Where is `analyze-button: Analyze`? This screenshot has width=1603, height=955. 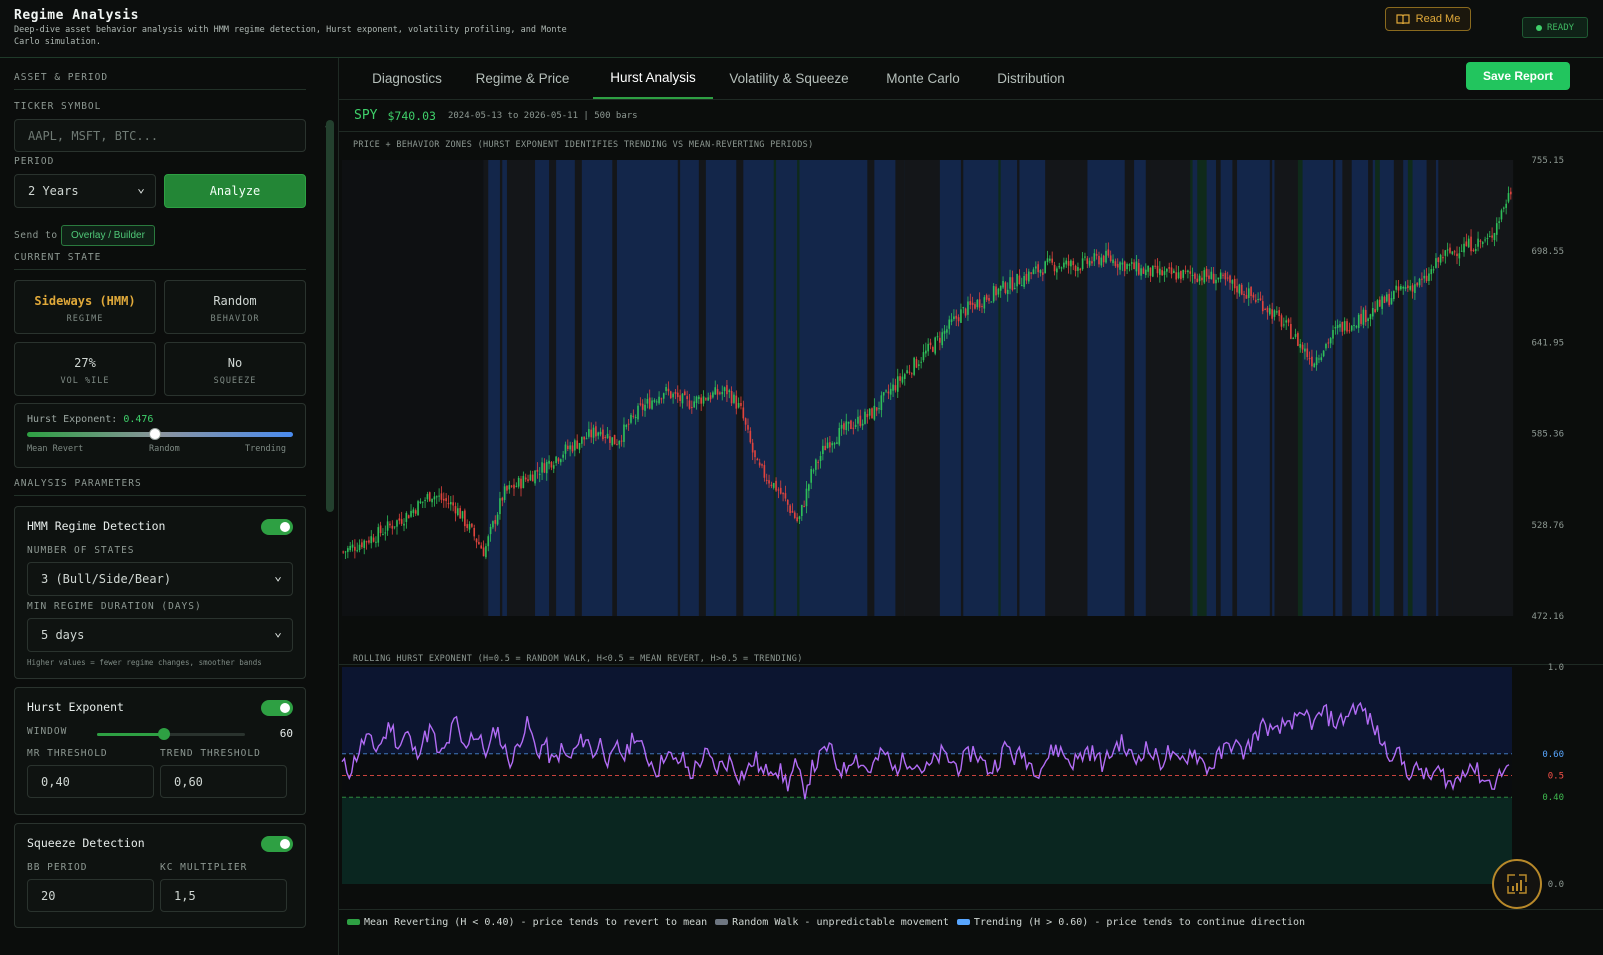
analyze-button: Analyze is located at coordinates (235, 191).